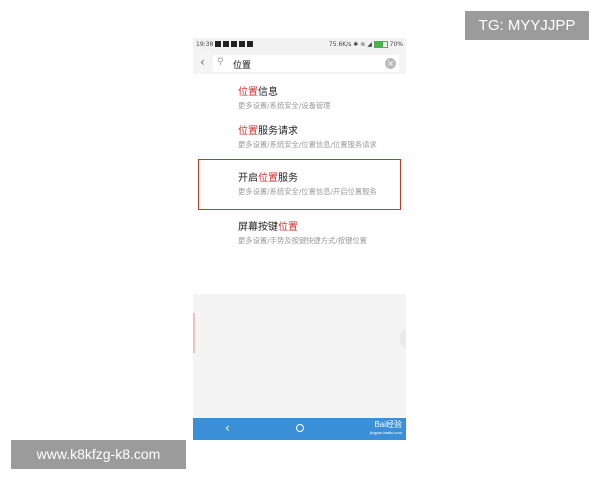 The height and width of the screenshot is (480, 600). I want to click on search-icon: ⚲, so click(220, 62).